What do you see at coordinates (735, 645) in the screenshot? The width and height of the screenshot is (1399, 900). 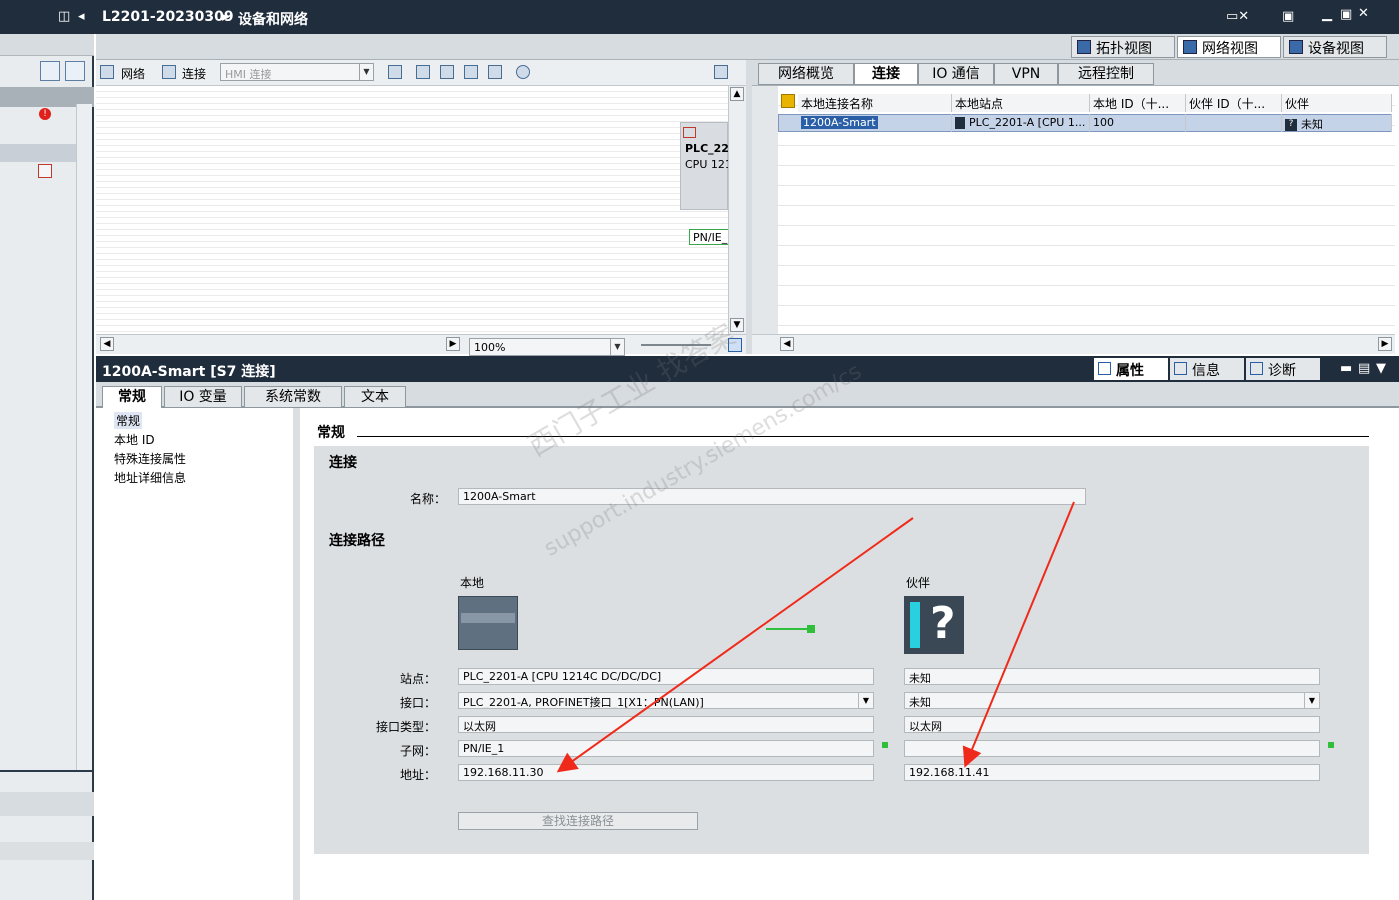 I see `red-arrow-local` at bounding box center [735, 645].